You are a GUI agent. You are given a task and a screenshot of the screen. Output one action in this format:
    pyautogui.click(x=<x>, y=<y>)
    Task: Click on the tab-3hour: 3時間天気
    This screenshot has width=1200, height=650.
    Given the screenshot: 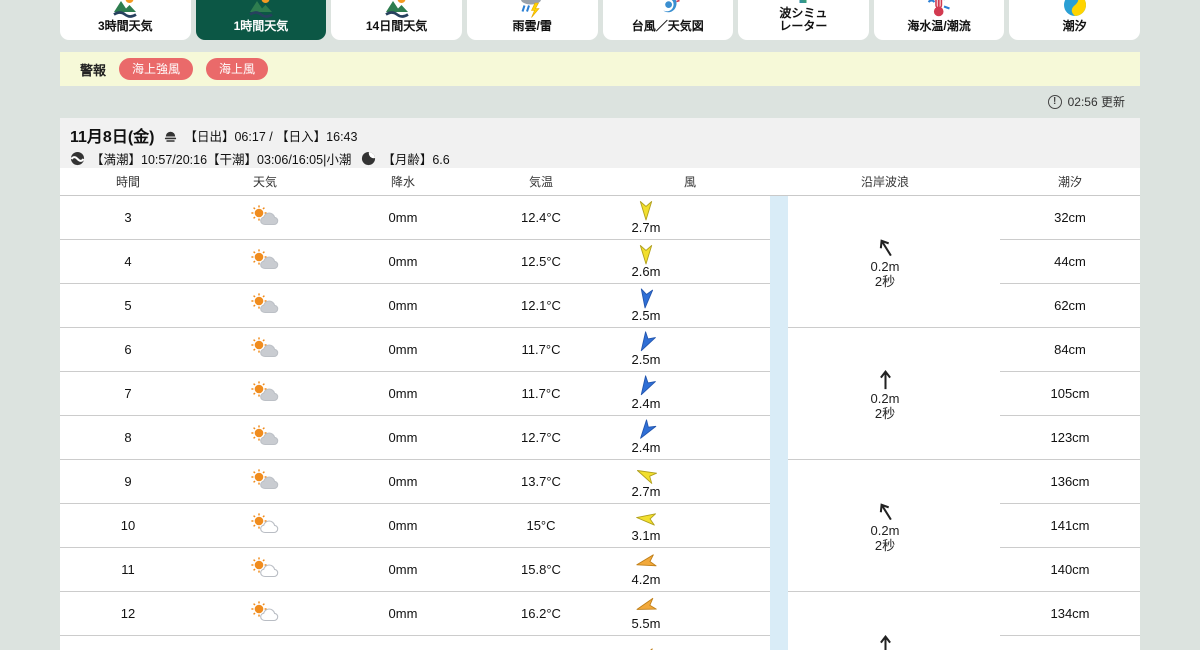 What is the action you would take?
    pyautogui.click(x=125, y=20)
    